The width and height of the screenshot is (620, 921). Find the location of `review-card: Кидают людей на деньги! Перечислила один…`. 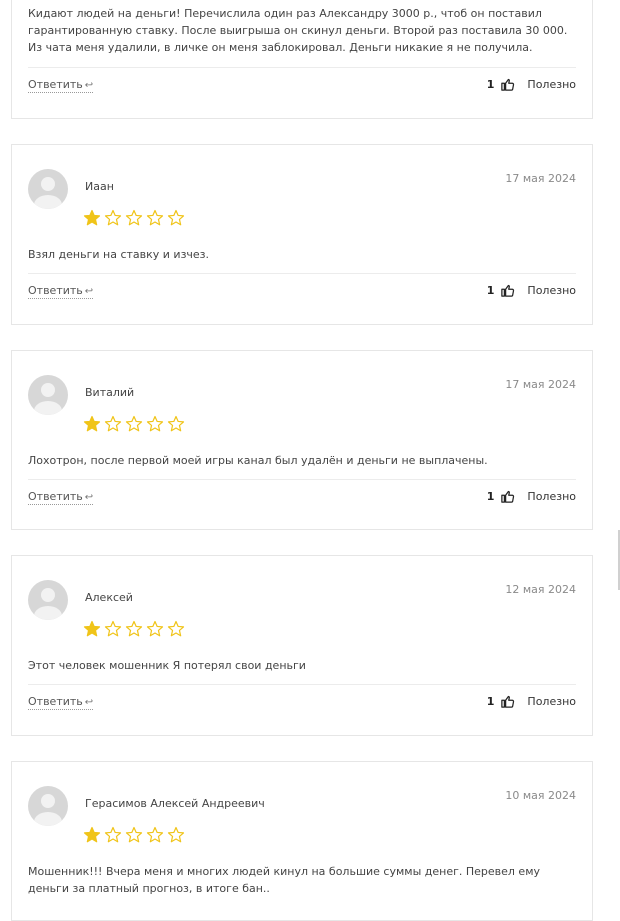

review-card: Кидают людей на деньги! Перечислила один… is located at coordinates (302, 59).